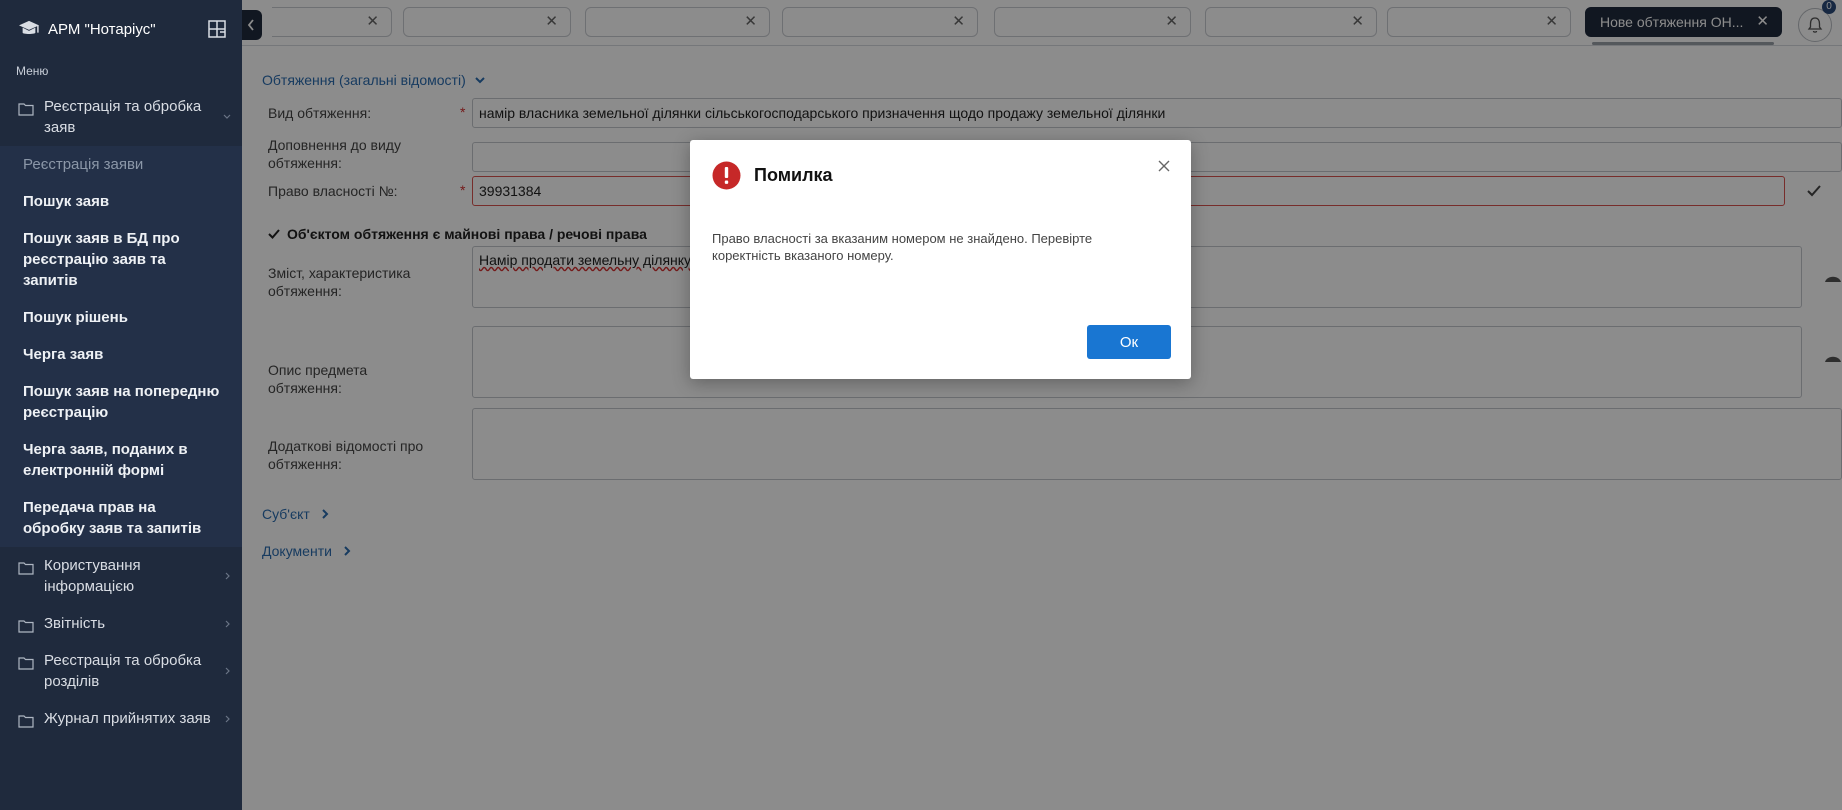 The width and height of the screenshot is (1842, 810). What do you see at coordinates (121, 402) in the screenshot?
I see `sidebar-item-search-preliminary: Пошук заяв на попередню реєстрацію` at bounding box center [121, 402].